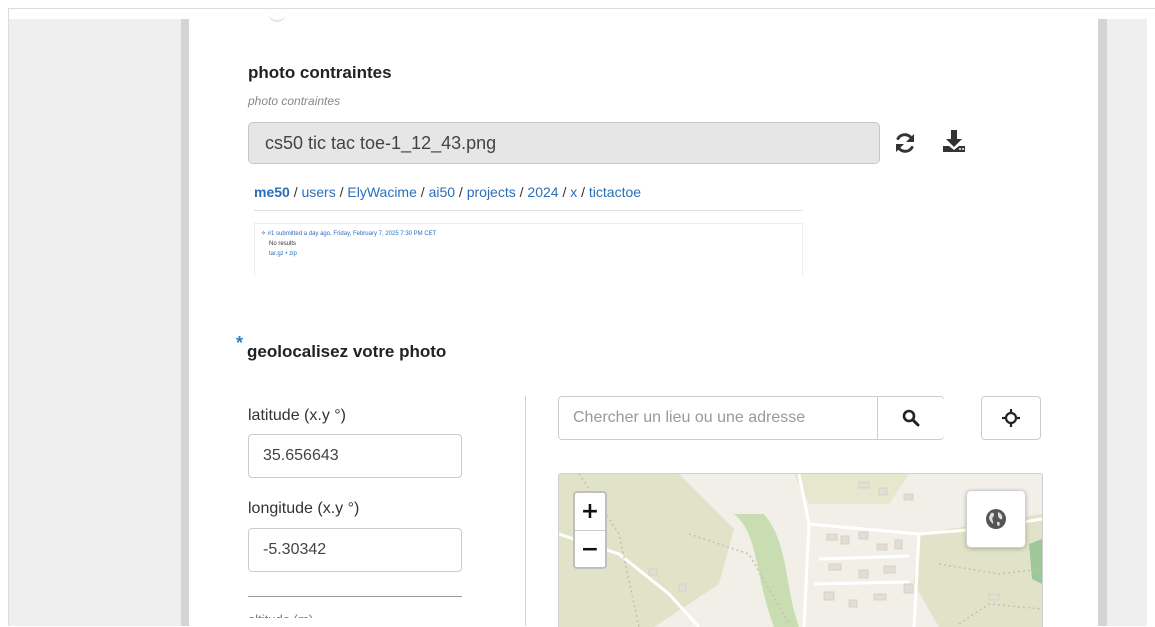 This screenshot has height=627, width=1155. What do you see at coordinates (355, 456) in the screenshot?
I see `latitude-field: 35.656643` at bounding box center [355, 456].